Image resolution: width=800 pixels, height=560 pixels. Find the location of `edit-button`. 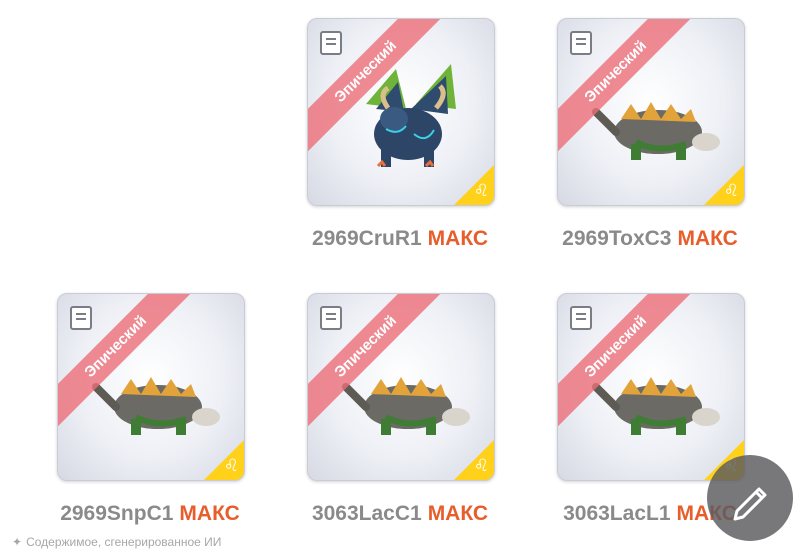

edit-button is located at coordinates (750, 498).